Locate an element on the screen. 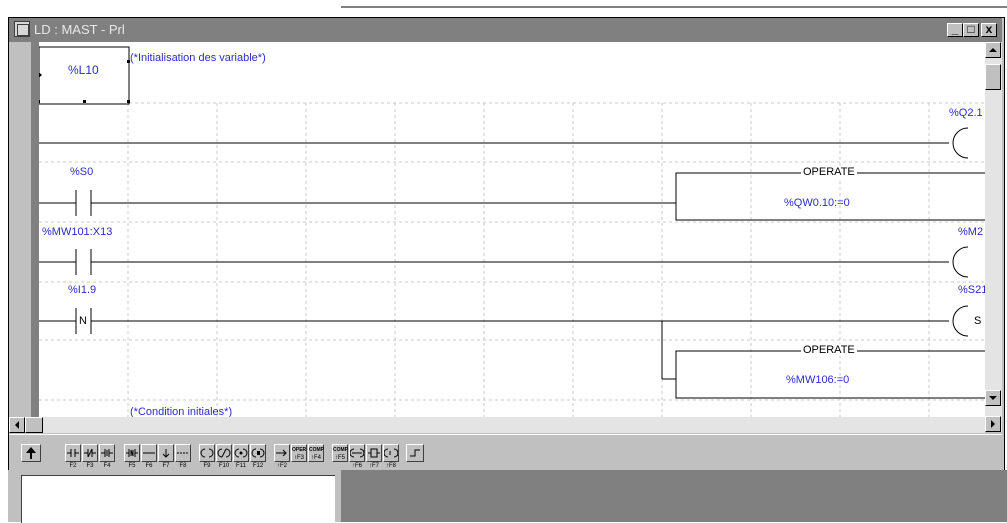 The height and width of the screenshot is (523, 1007). vertical-link-icon: F7 is located at coordinates (166, 456).